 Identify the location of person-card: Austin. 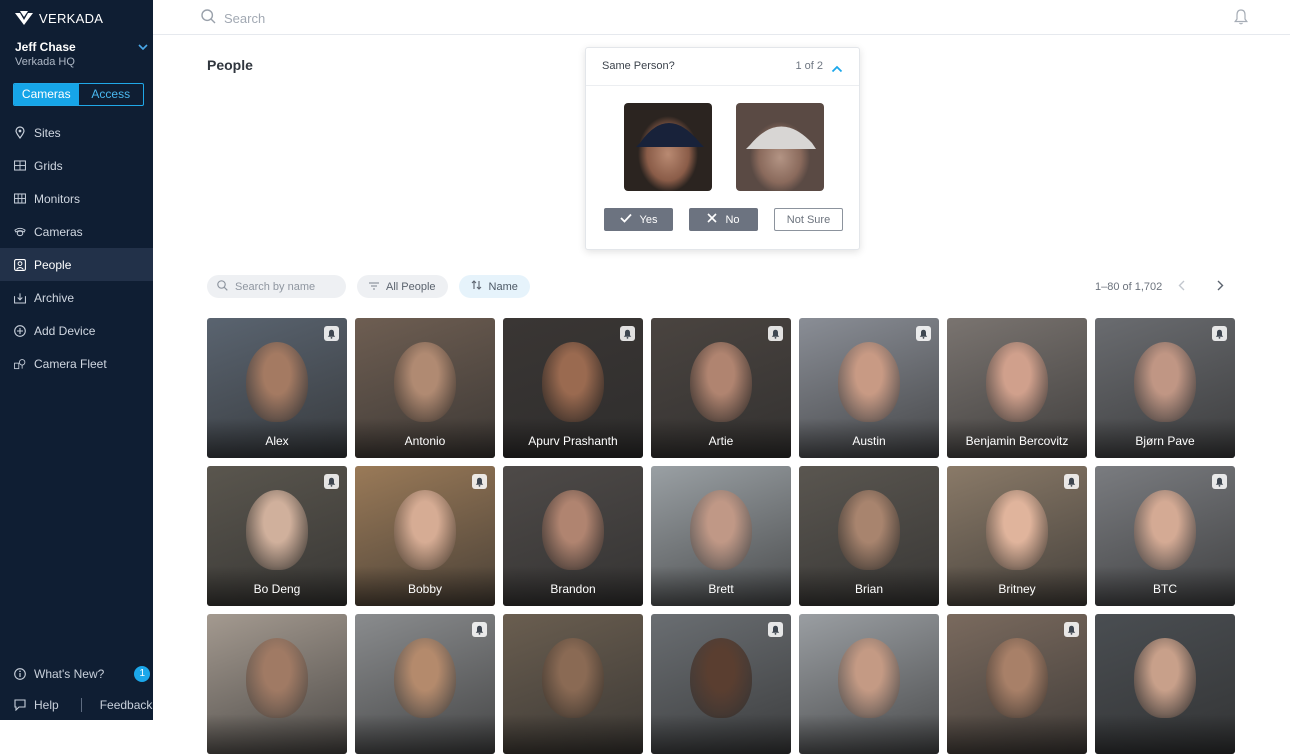
(869, 388).